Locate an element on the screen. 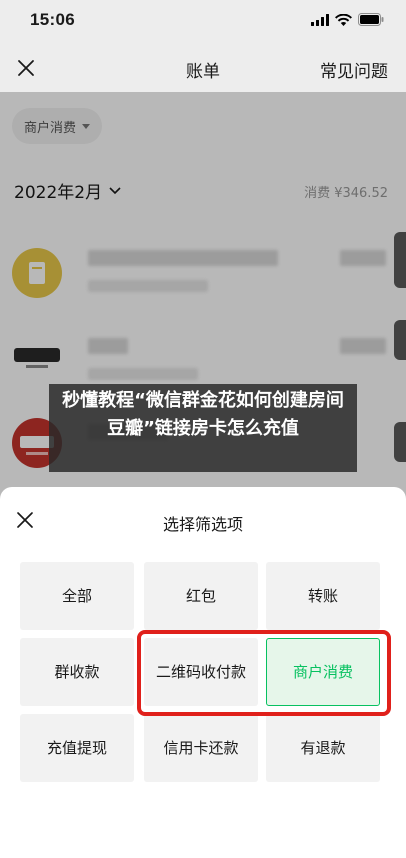 The width and height of the screenshot is (406, 858). filter-option-transfer: 转账 is located at coordinates (323, 596).